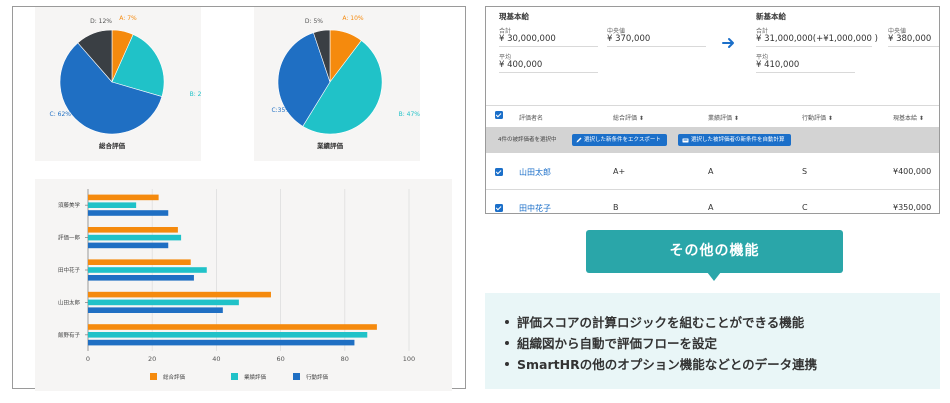 The height and width of the screenshot is (403, 950). Describe the element at coordinates (817, 117) in the screenshot. I see `column-header-behavior: 行動評価 ⬍` at that location.